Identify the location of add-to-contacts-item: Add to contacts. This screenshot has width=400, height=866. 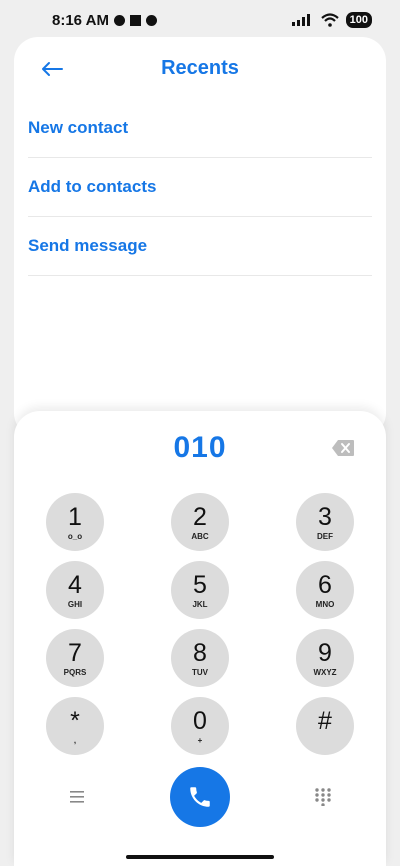
(200, 187).